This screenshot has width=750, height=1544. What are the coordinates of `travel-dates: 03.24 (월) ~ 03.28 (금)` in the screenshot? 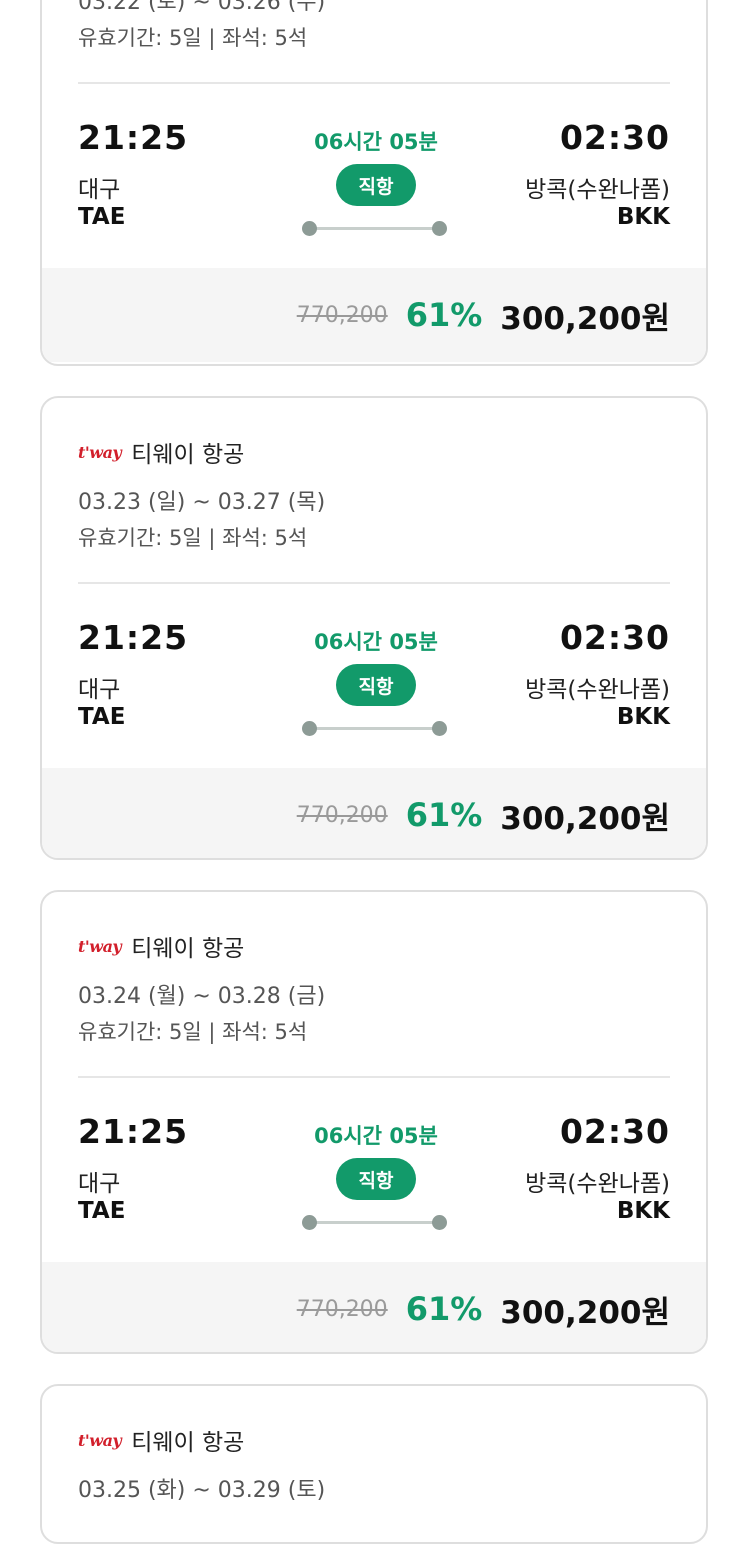 It's located at (202, 996).